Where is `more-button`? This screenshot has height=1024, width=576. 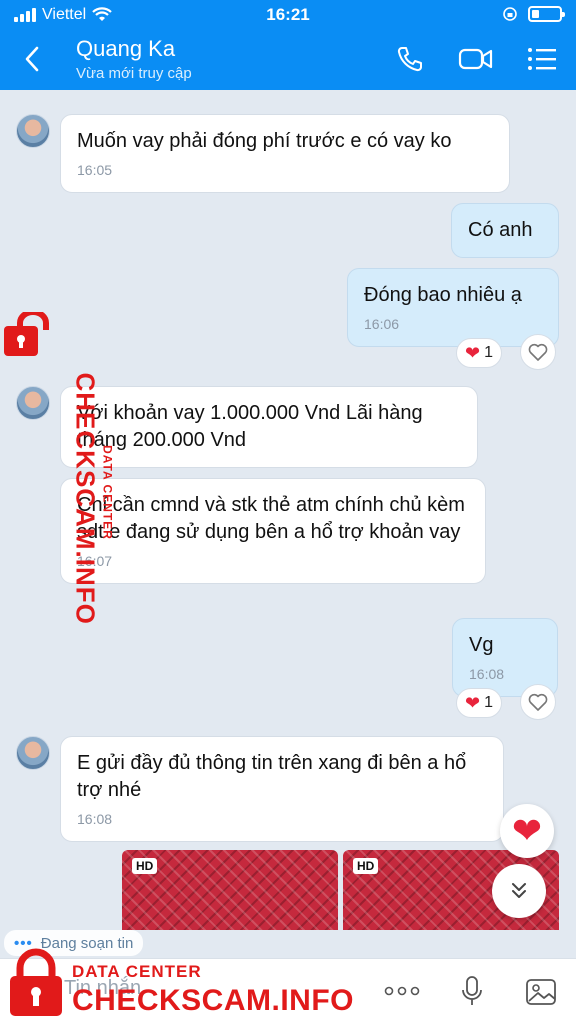 more-button is located at coordinates (402, 991).